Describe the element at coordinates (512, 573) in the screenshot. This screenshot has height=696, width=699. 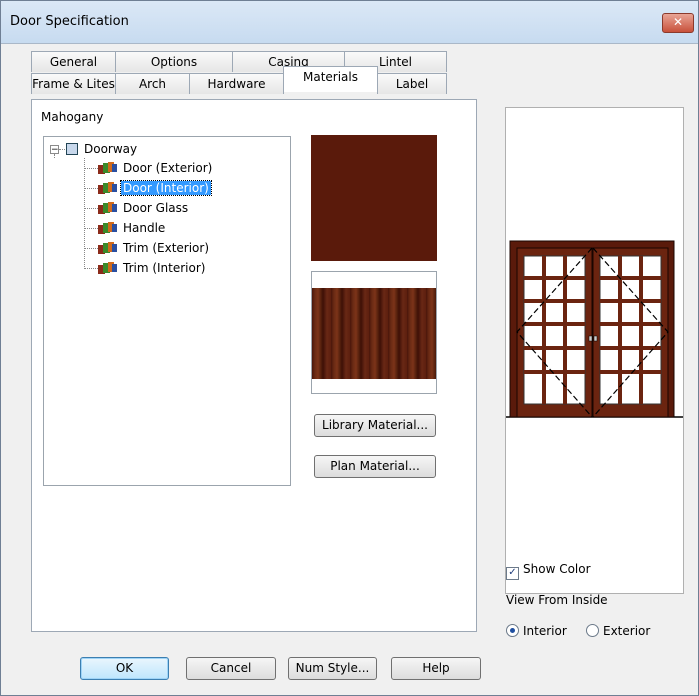
I see `checkbox-checked-icon: ✓` at that location.